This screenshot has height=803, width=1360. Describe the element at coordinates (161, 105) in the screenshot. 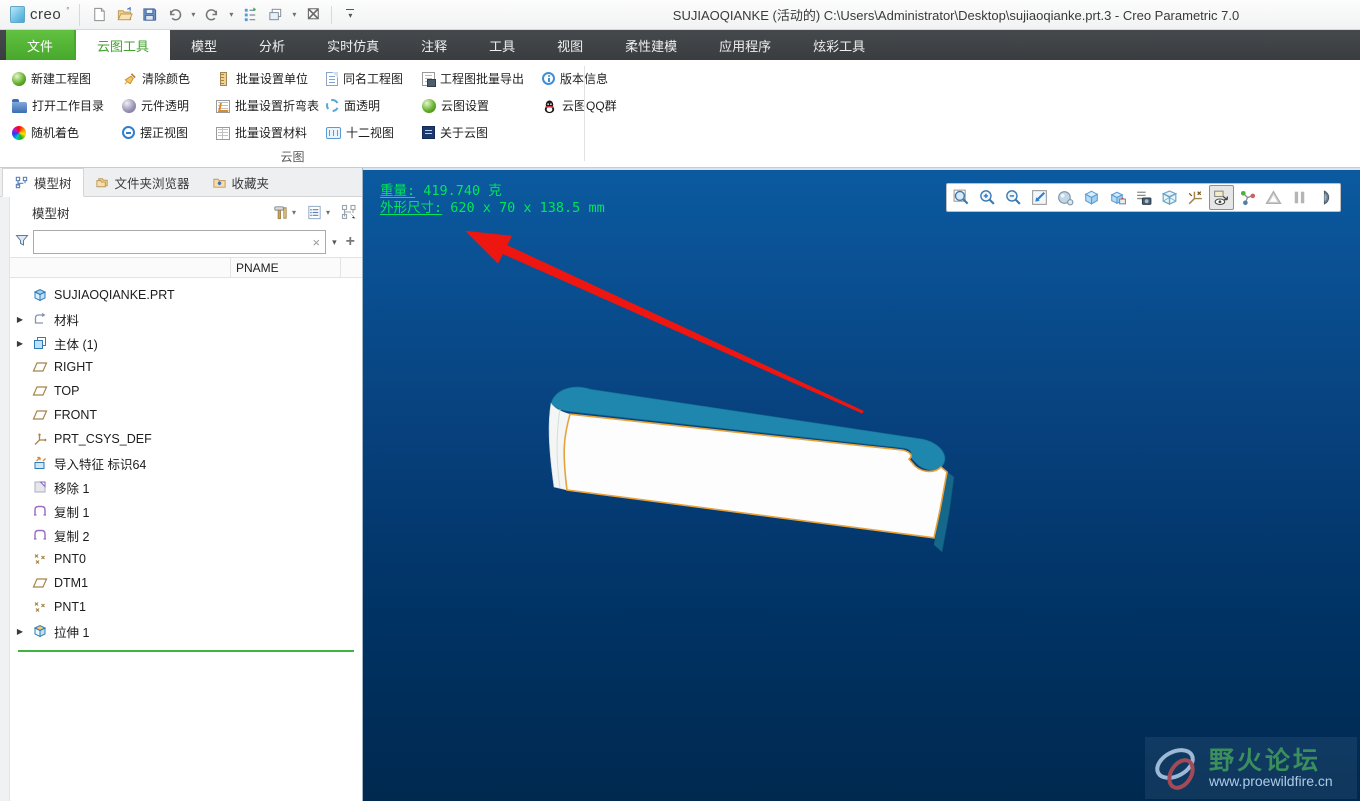

I see `component-transparency-button: 元件透明` at that location.